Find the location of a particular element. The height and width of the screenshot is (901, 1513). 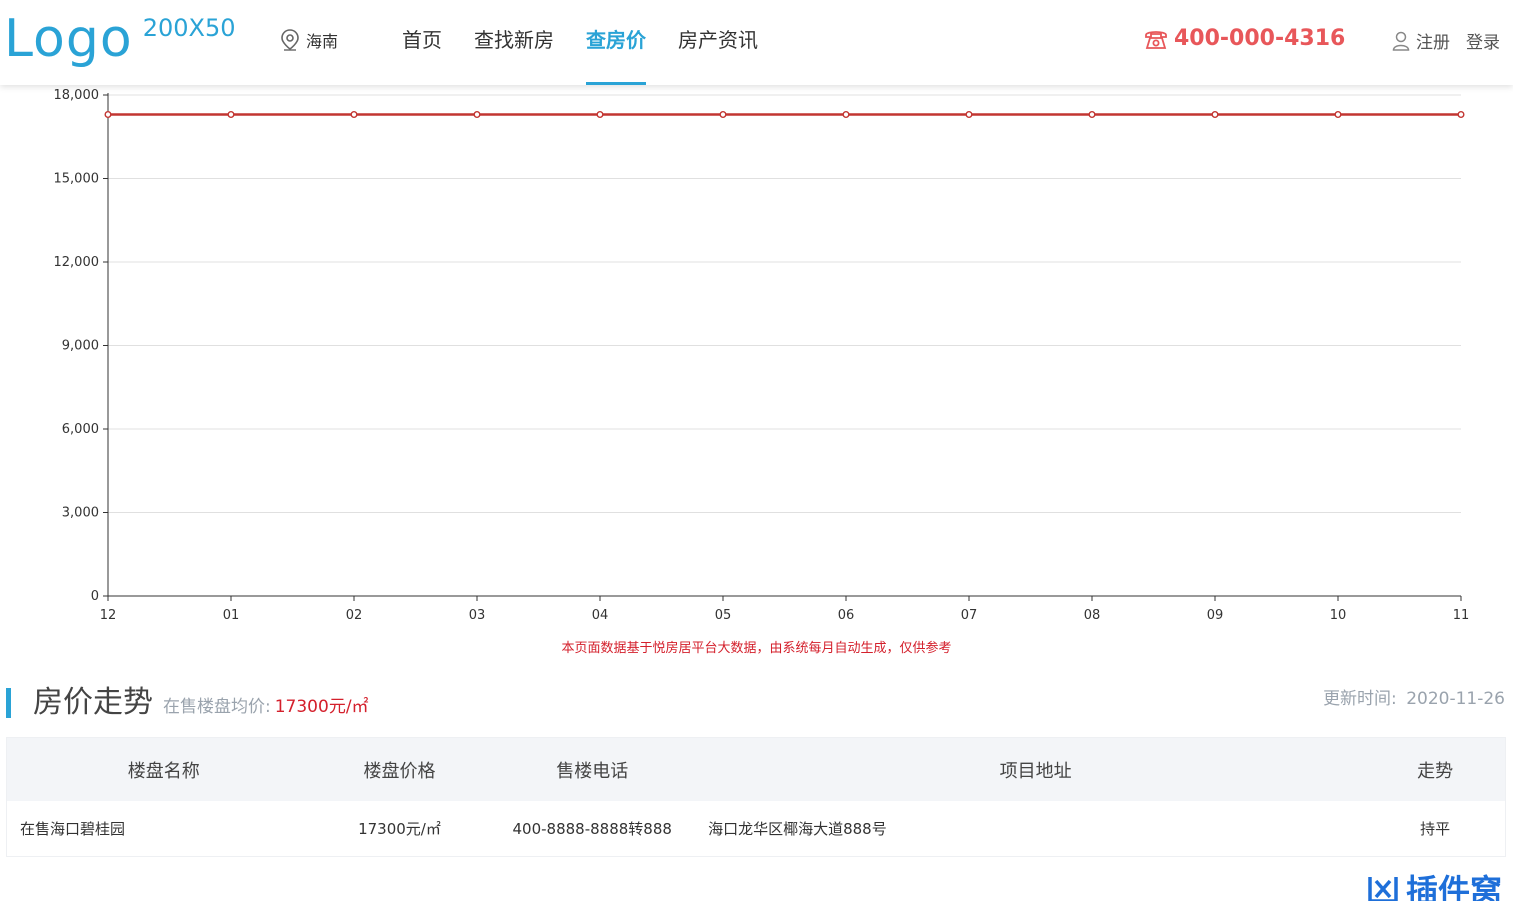

average-price-value: 17300元/㎡ is located at coordinates (321, 707).